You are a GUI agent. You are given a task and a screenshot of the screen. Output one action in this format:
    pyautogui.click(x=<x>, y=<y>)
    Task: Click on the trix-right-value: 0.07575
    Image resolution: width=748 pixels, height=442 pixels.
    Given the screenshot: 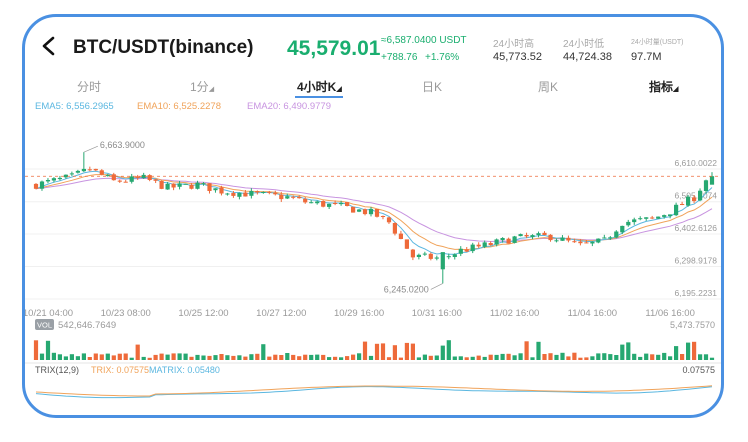 What is the action you would take?
    pyautogui.click(x=698, y=370)
    